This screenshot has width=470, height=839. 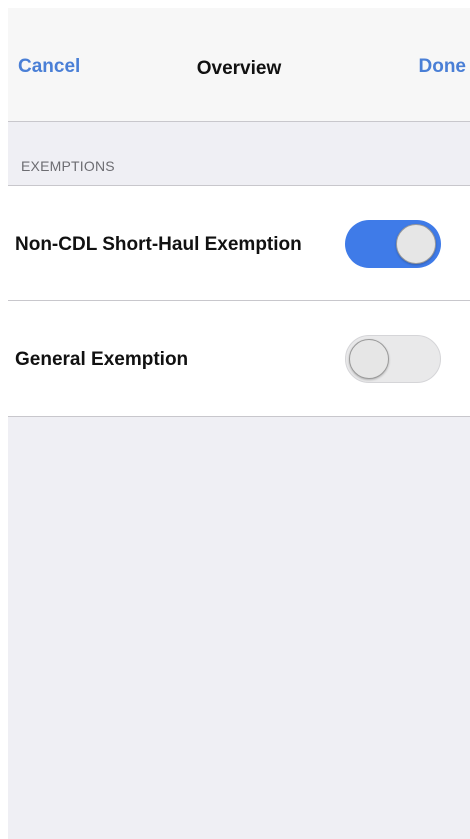 I want to click on section-header-exemptions: EXEMPTIONS, so click(x=68, y=166).